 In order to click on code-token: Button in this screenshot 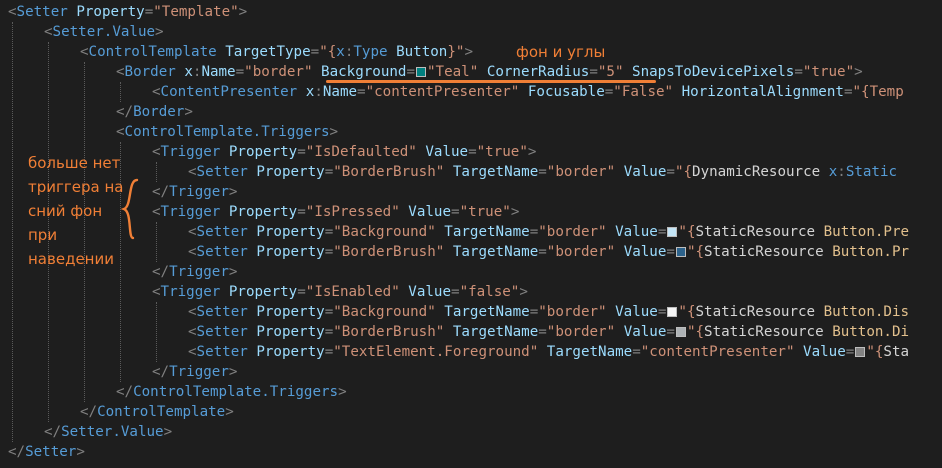, I will do `click(422, 52)`.